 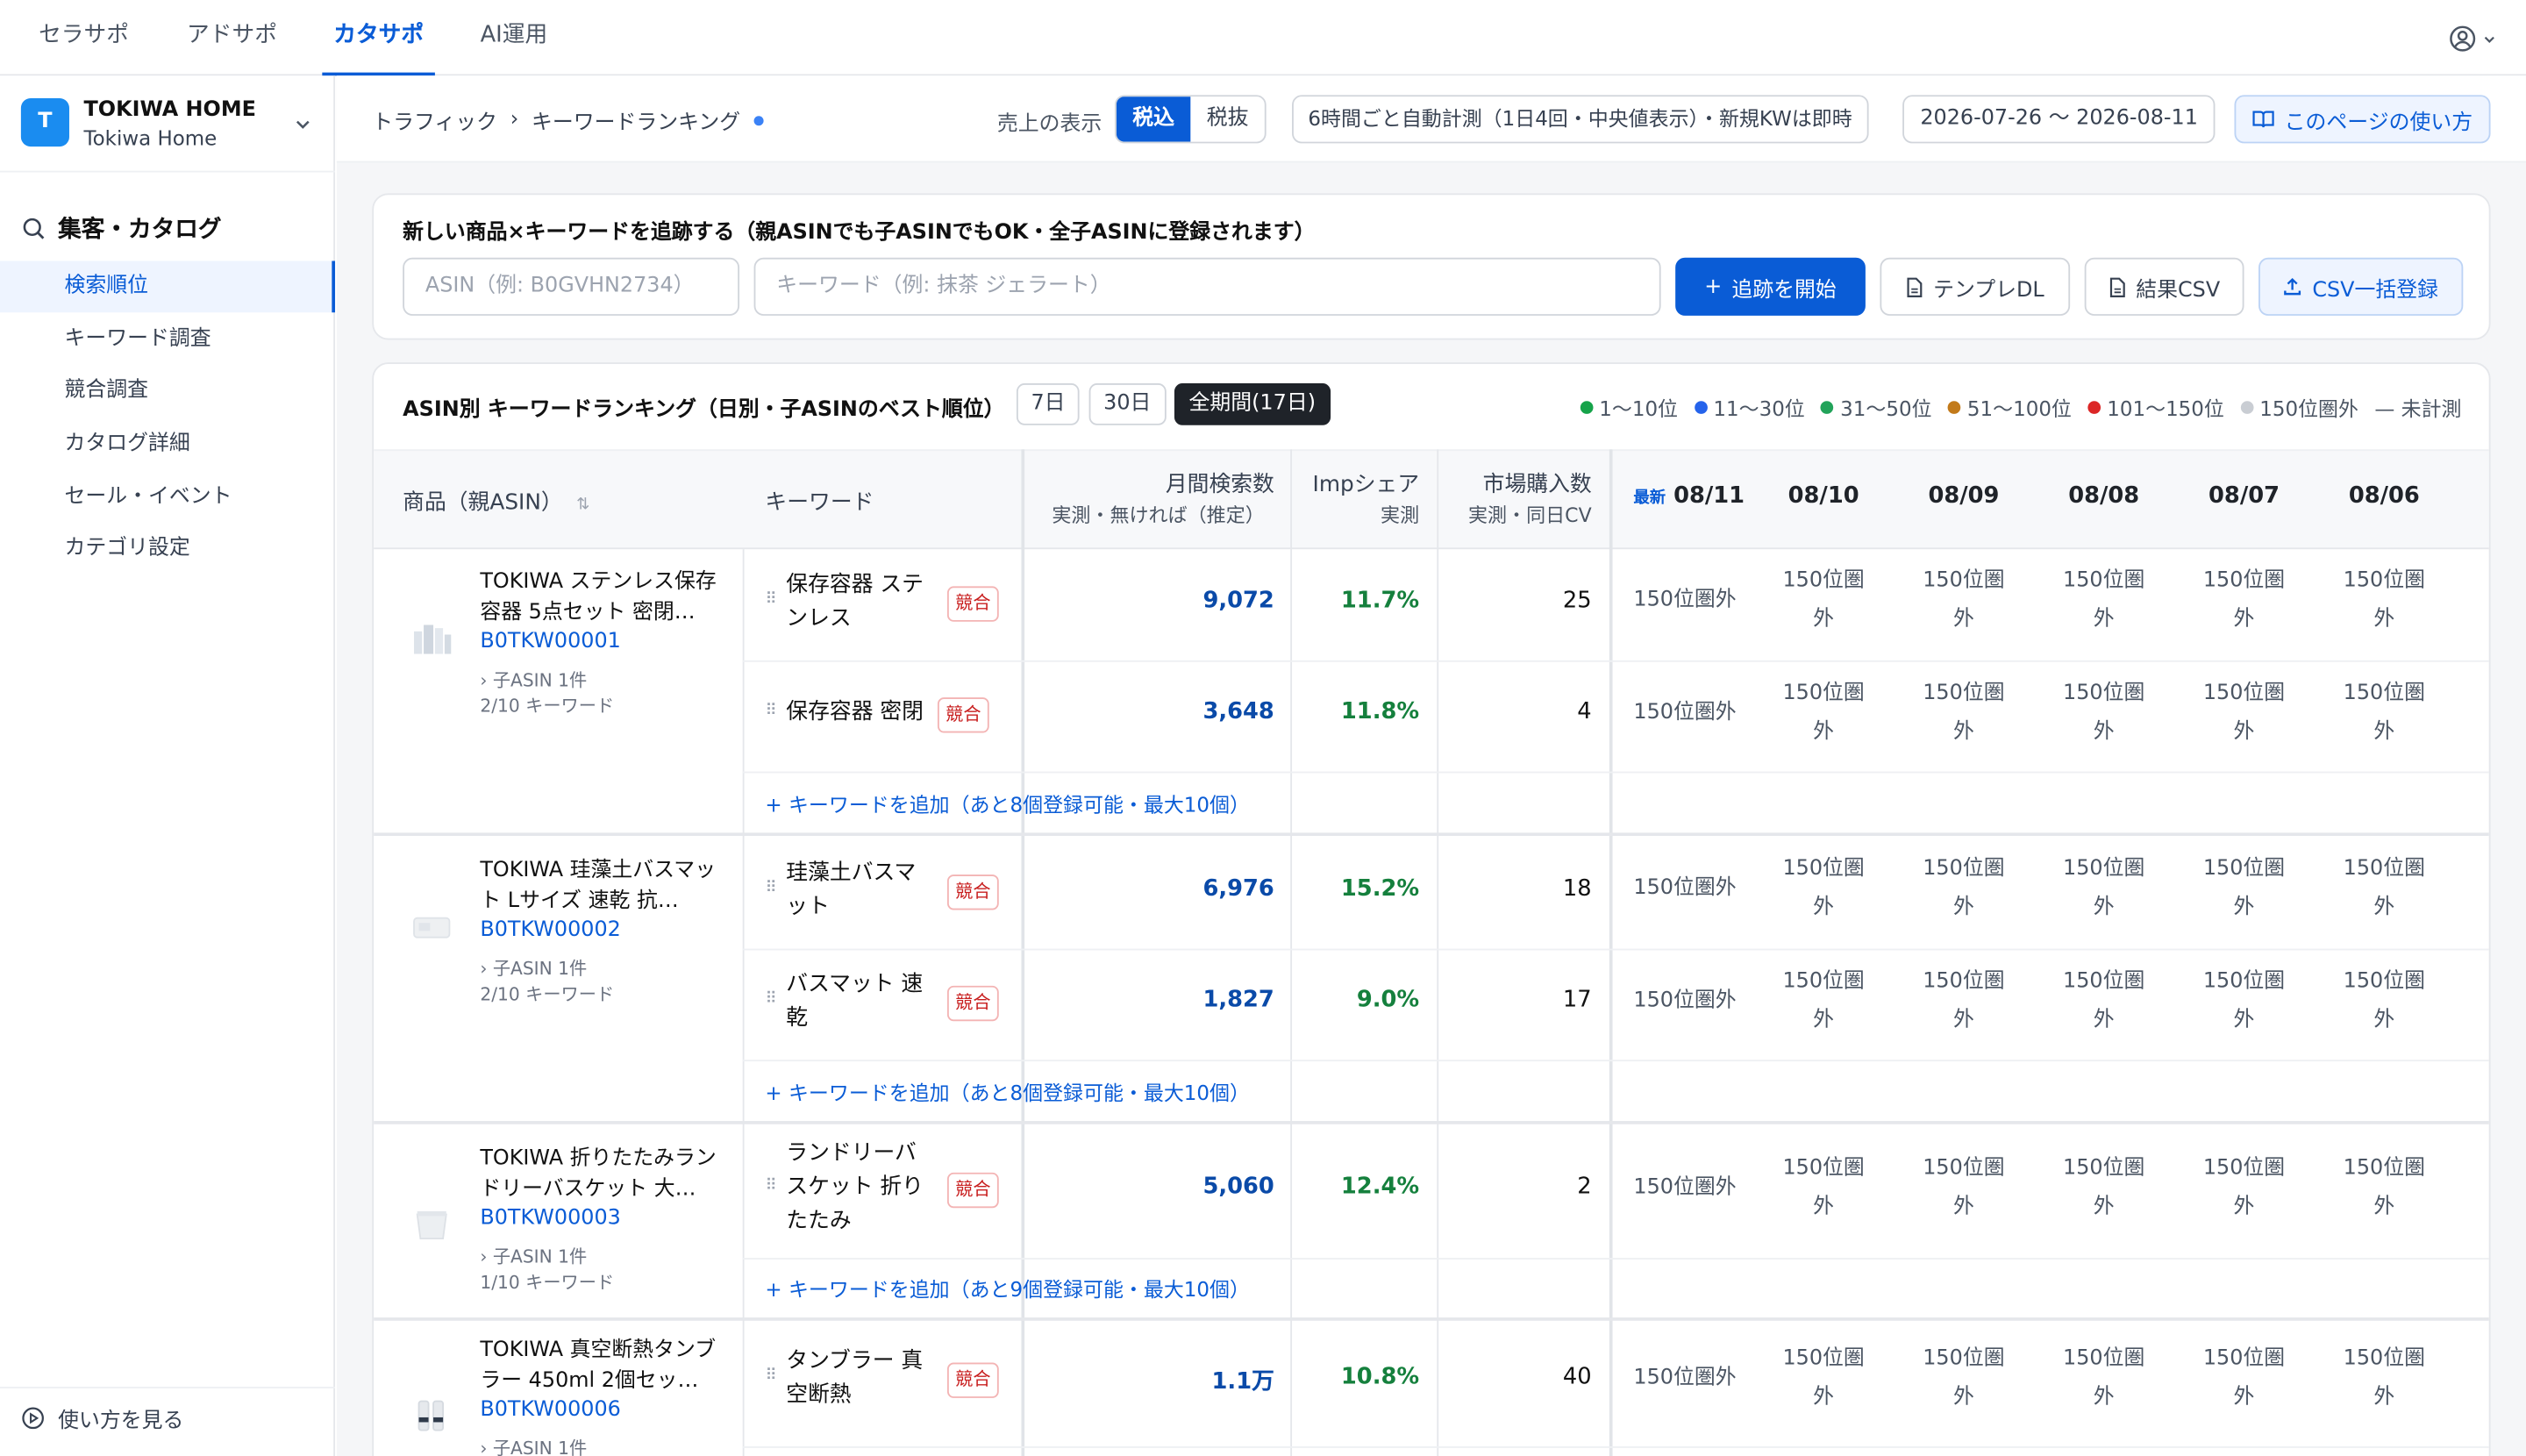 What do you see at coordinates (855, 601) in the screenshot?
I see `keyword-text: 保存容器 ステンレス` at bounding box center [855, 601].